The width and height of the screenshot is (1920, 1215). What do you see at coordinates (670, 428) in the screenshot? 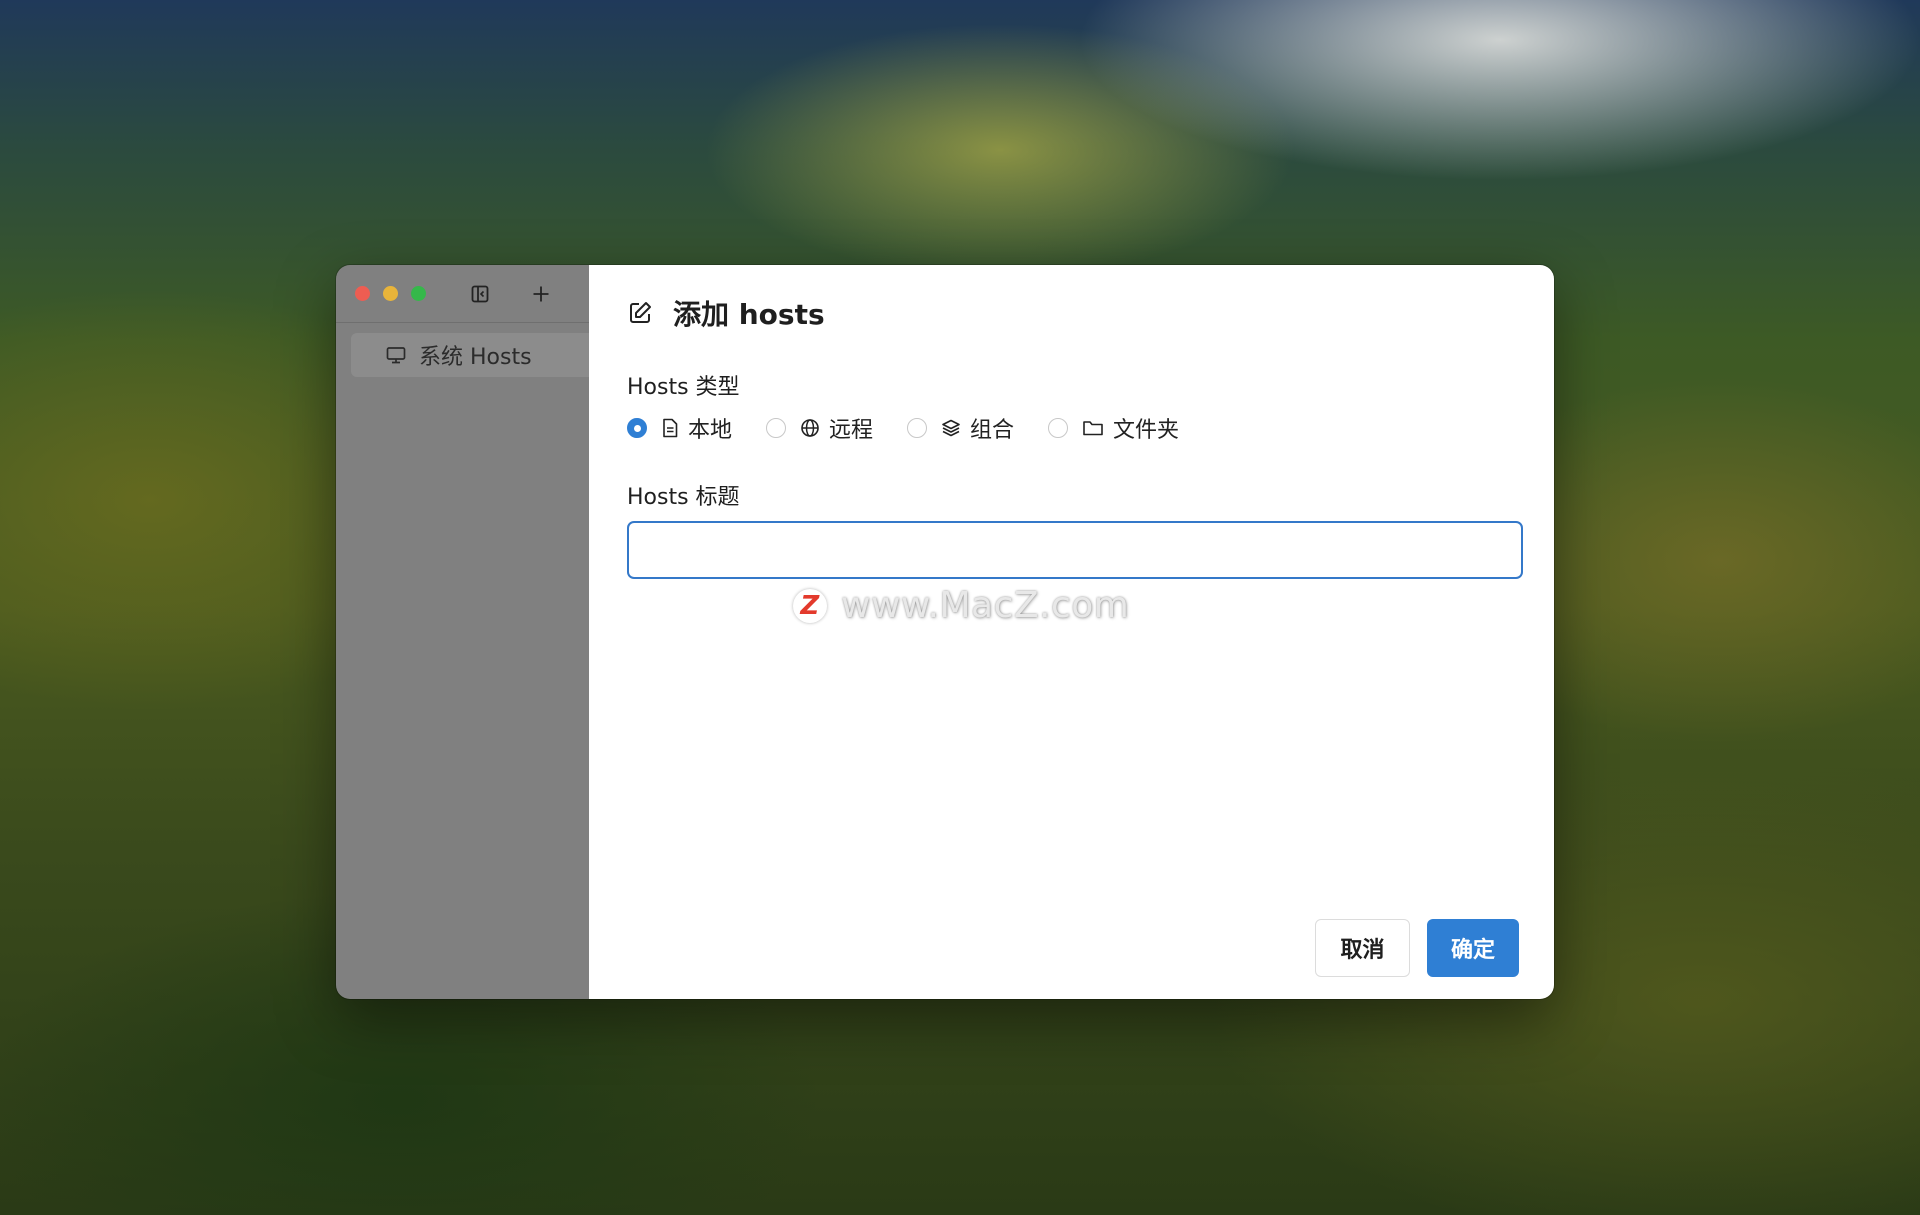
I see `file-icon` at bounding box center [670, 428].